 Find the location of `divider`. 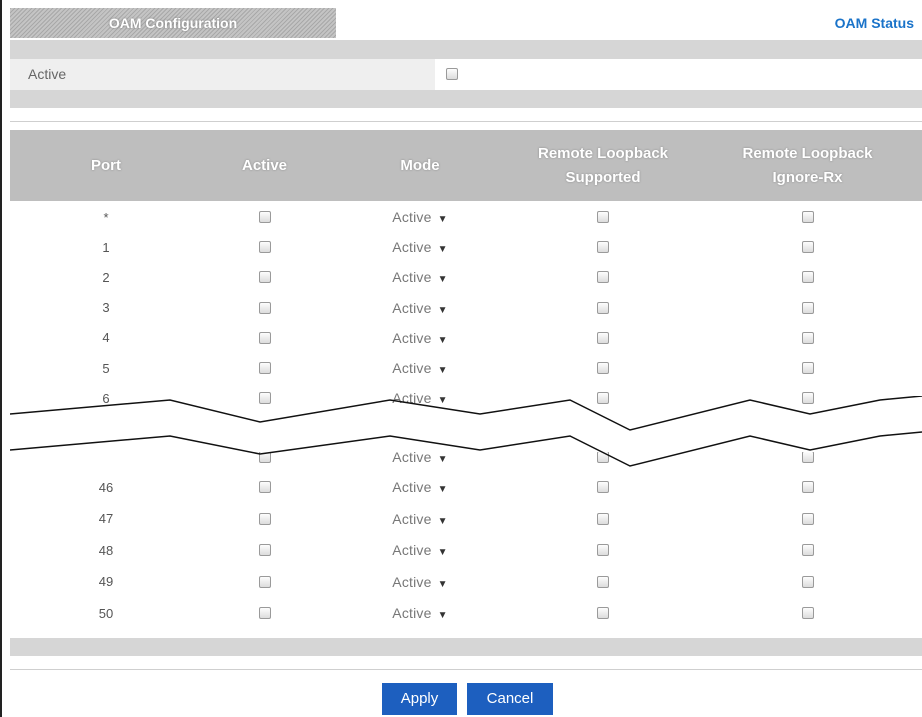

divider is located at coordinates (466, 121).